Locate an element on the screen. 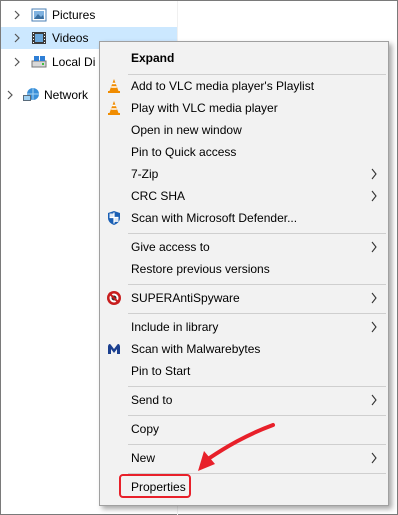 This screenshot has height=515, width=398. drive-icon is located at coordinates (39, 62).